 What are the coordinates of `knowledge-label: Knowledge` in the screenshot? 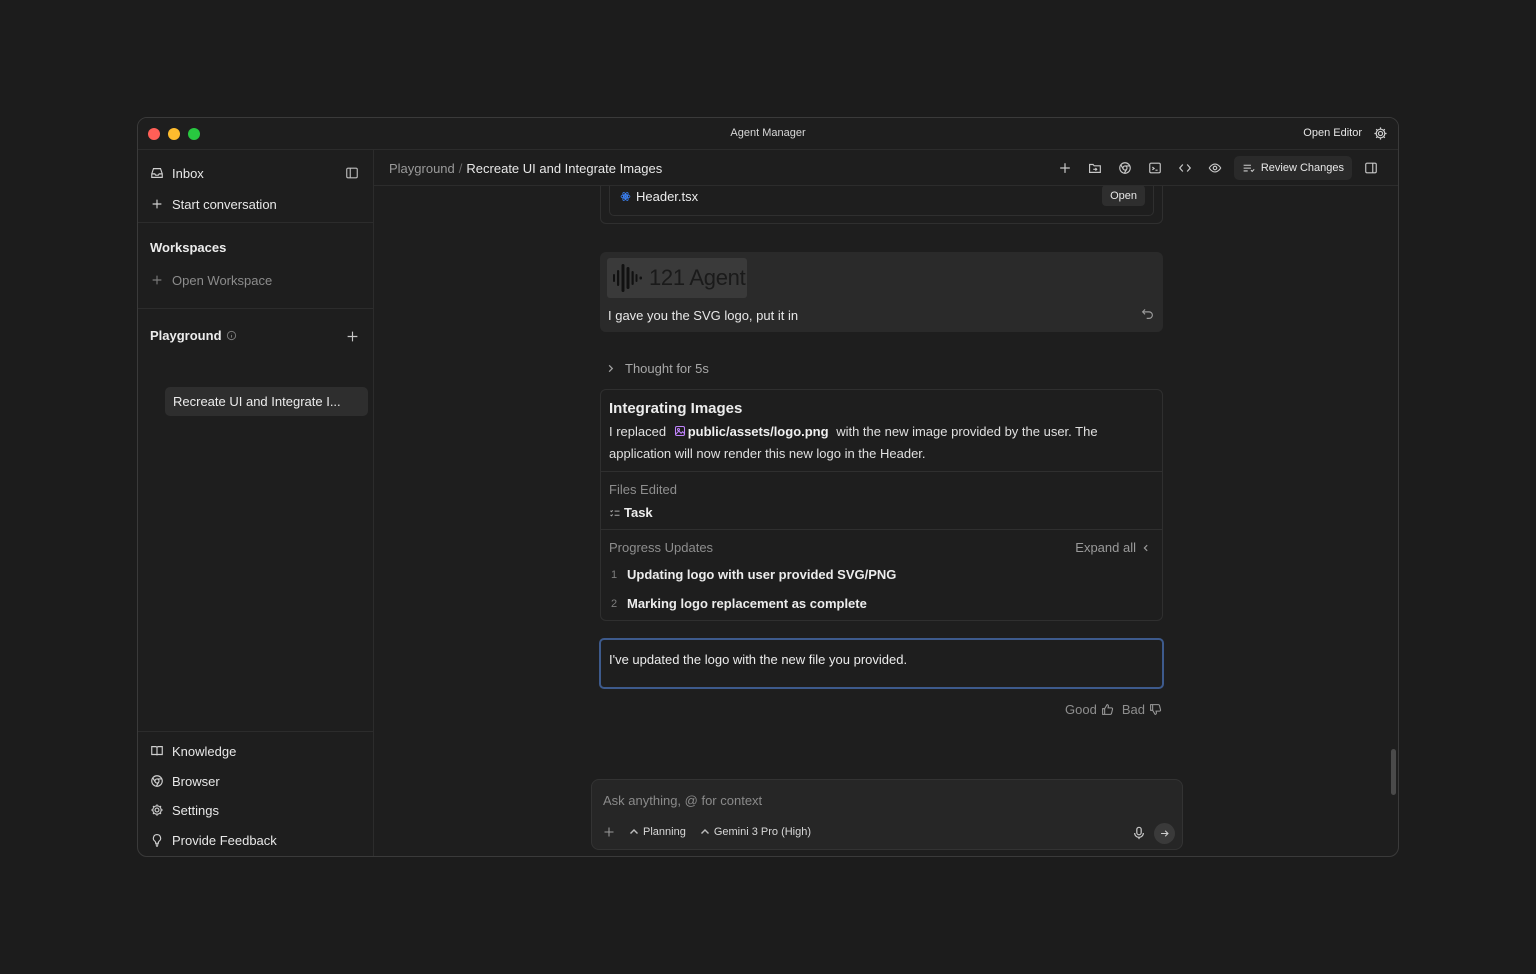 It's located at (204, 751).